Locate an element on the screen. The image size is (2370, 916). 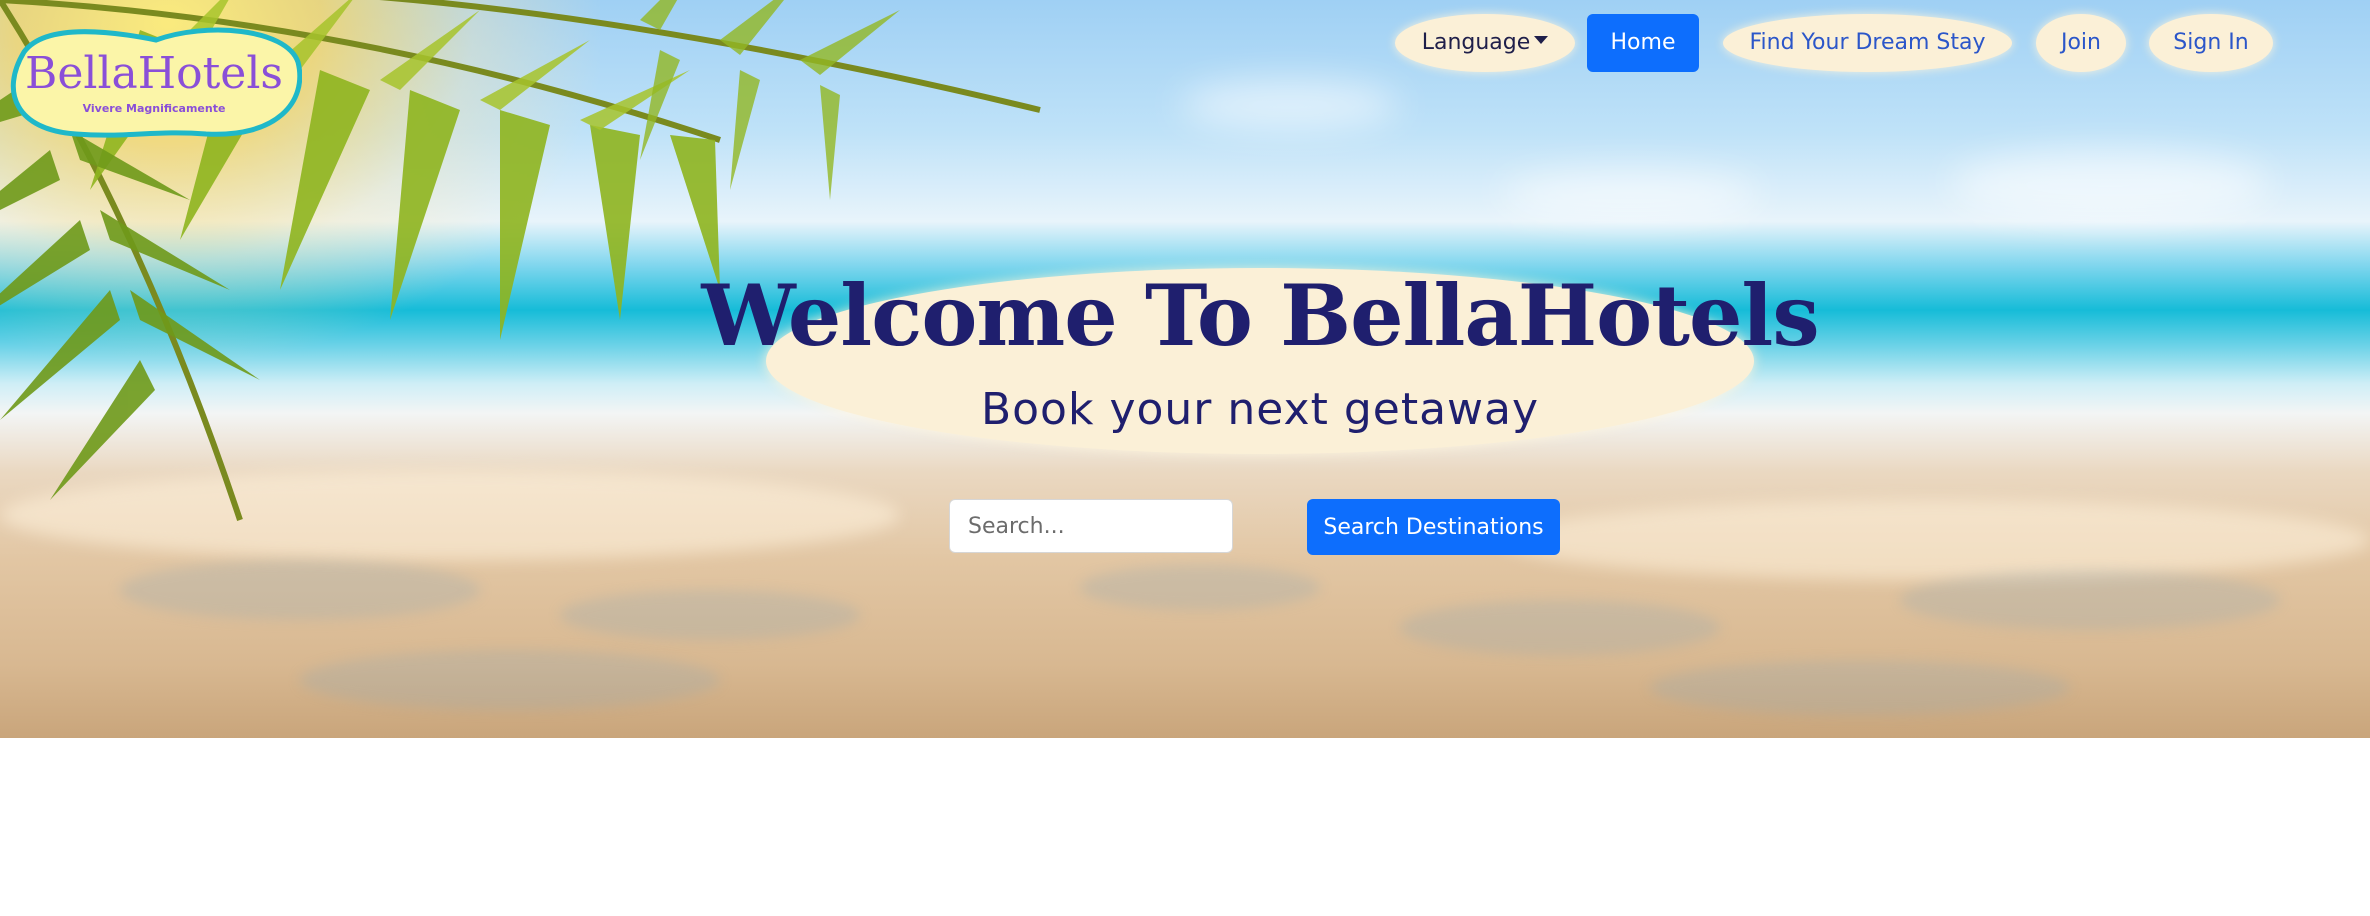
logo-name: BellaHotels is located at coordinates (154, 73).